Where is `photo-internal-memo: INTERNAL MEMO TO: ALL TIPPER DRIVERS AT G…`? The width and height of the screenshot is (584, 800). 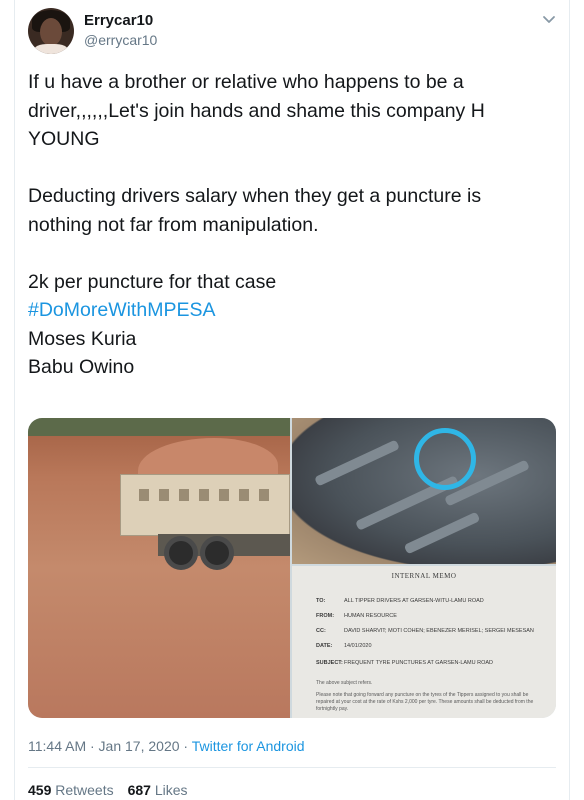 photo-internal-memo: INTERNAL MEMO TO: ALL TIPPER DRIVERS AT G… is located at coordinates (424, 642).